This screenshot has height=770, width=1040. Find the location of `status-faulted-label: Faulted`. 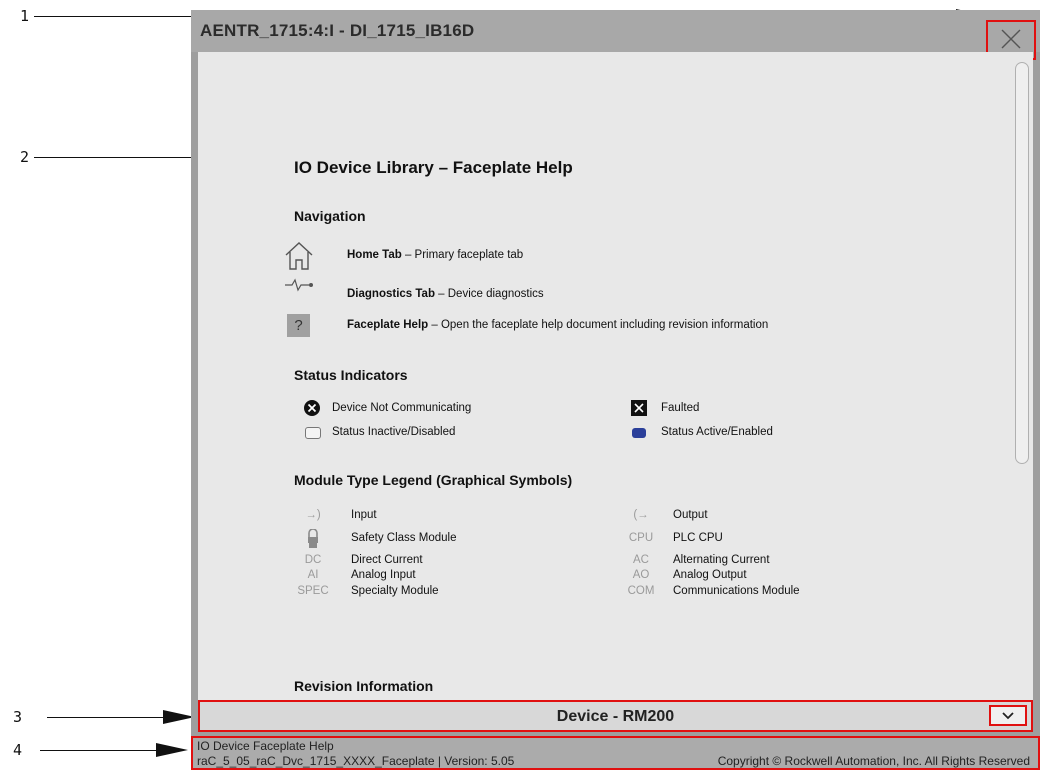

status-faulted-label: Faulted is located at coordinates (680, 408).